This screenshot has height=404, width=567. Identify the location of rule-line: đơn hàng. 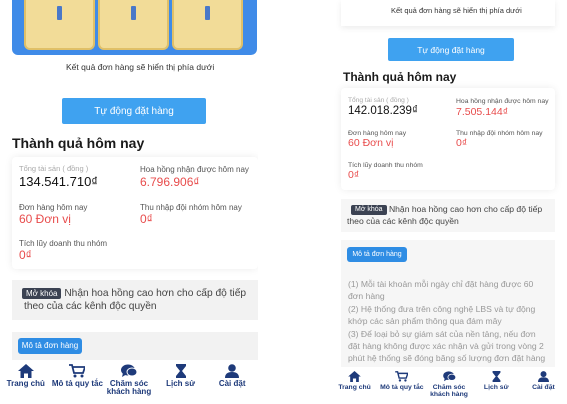
(366, 296).